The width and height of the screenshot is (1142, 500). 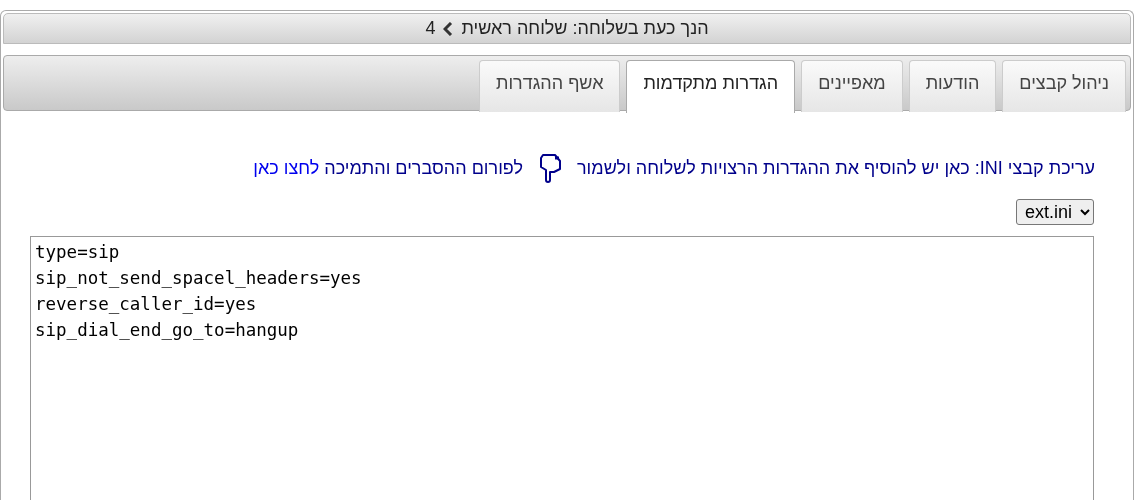 What do you see at coordinates (448, 28) in the screenshot?
I see `chevron-icon` at bounding box center [448, 28].